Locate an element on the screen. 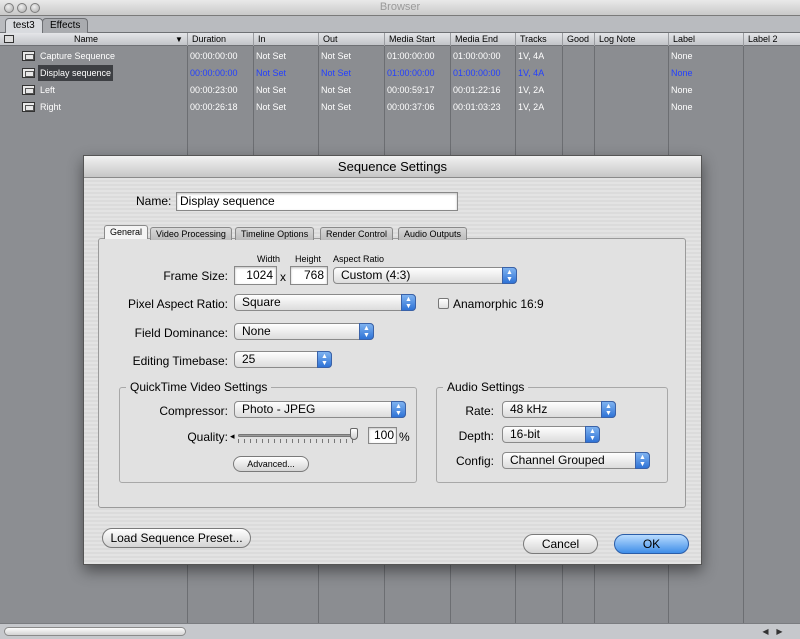 This screenshot has height=639, width=800. depth-label: Depth: is located at coordinates (476, 436).